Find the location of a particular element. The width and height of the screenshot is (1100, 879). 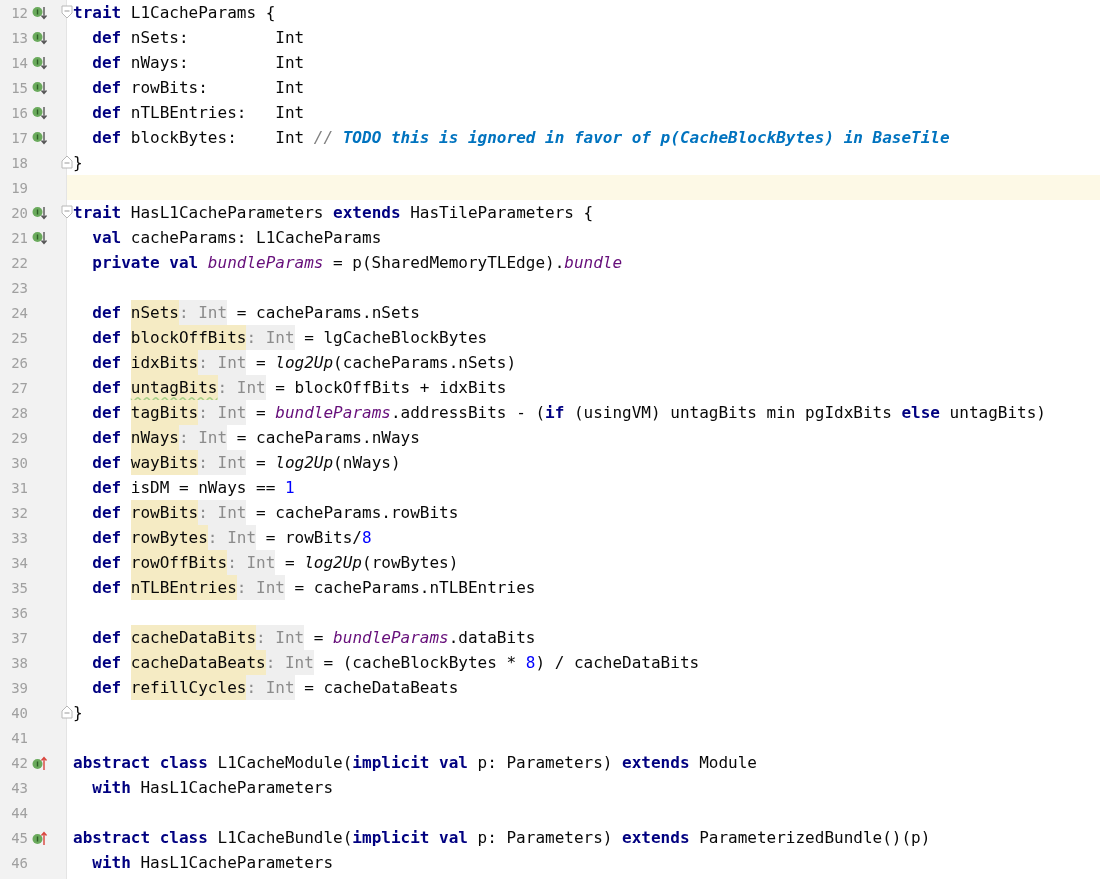

line-number: 17 is located at coordinates (19, 137).